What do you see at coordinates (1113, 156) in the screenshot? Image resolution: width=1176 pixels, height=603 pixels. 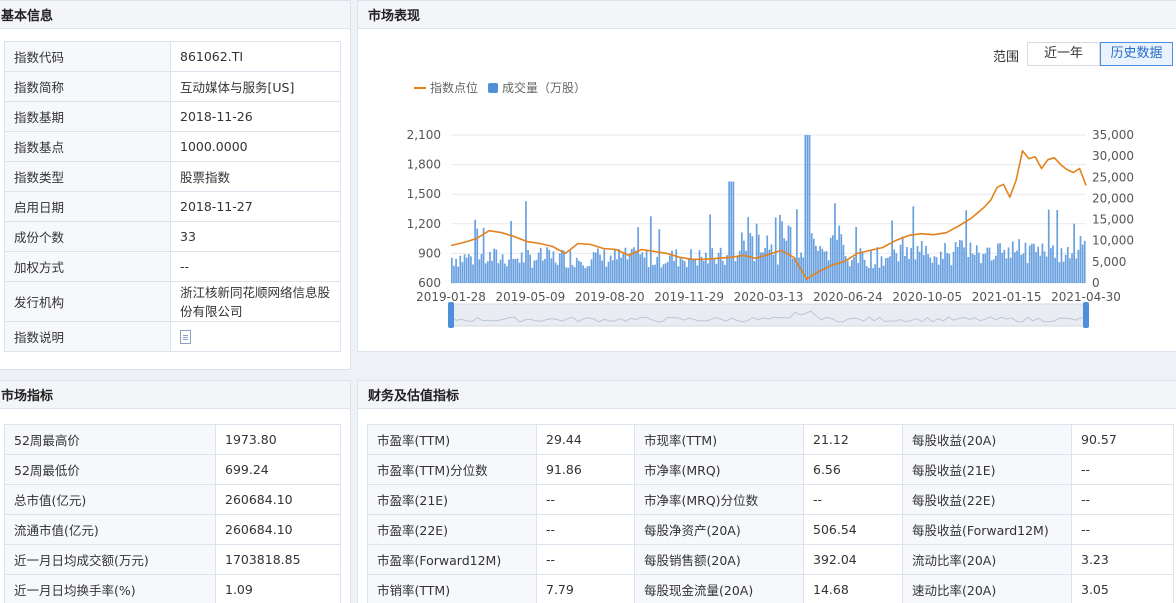 I see `y-right-tick-label: 30,000` at bounding box center [1113, 156].